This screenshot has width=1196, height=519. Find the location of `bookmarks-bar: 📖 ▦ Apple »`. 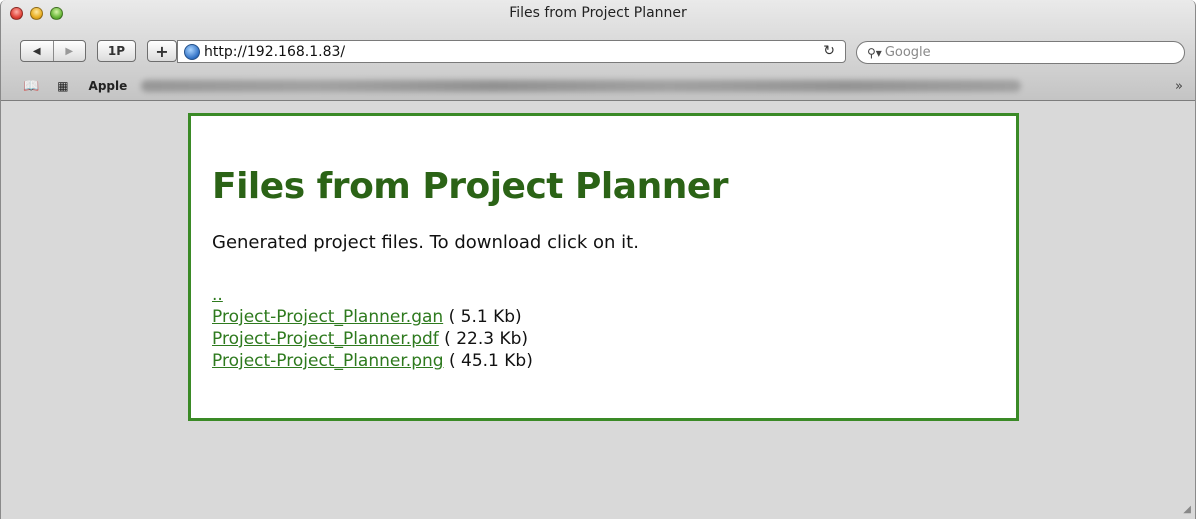

bookmarks-bar: 📖 ▦ Apple » is located at coordinates (598, 86).